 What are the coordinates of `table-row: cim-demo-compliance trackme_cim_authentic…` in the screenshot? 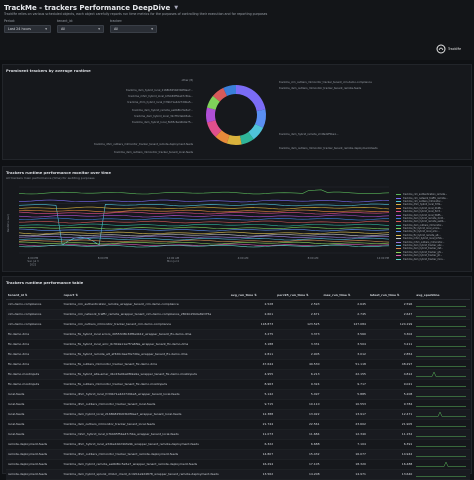 It's located at (238, 304).